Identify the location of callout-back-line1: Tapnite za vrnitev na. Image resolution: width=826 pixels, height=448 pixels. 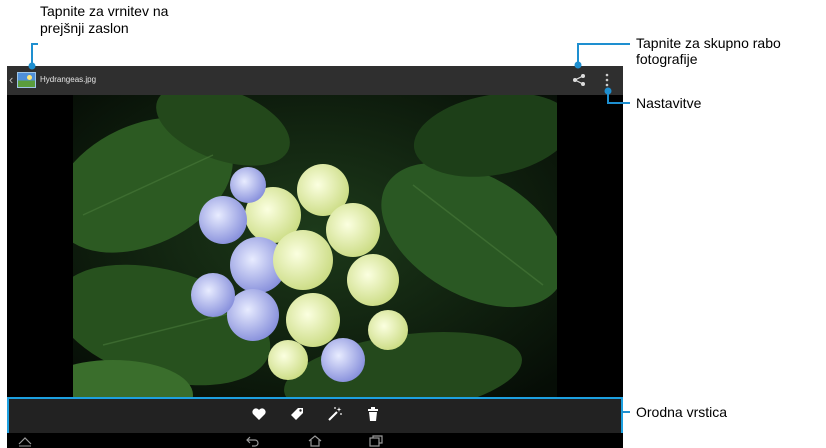
(104, 11).